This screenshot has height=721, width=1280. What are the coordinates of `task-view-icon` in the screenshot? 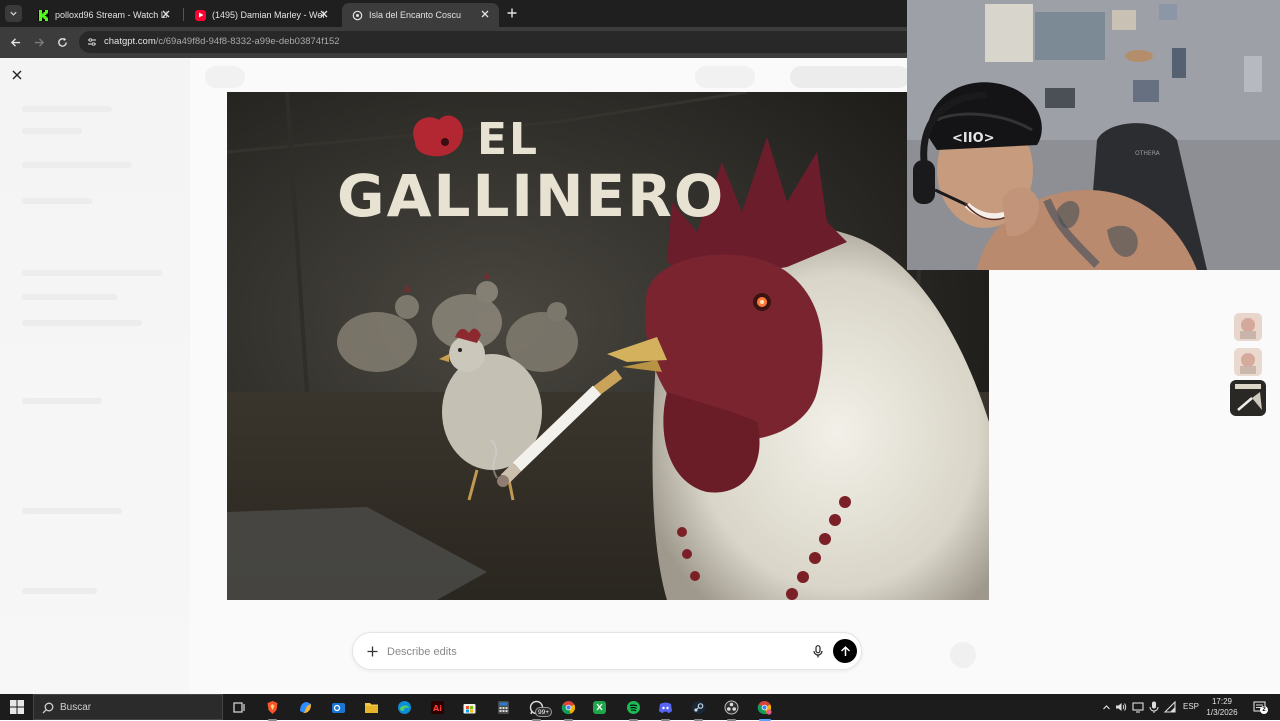 It's located at (239, 707).